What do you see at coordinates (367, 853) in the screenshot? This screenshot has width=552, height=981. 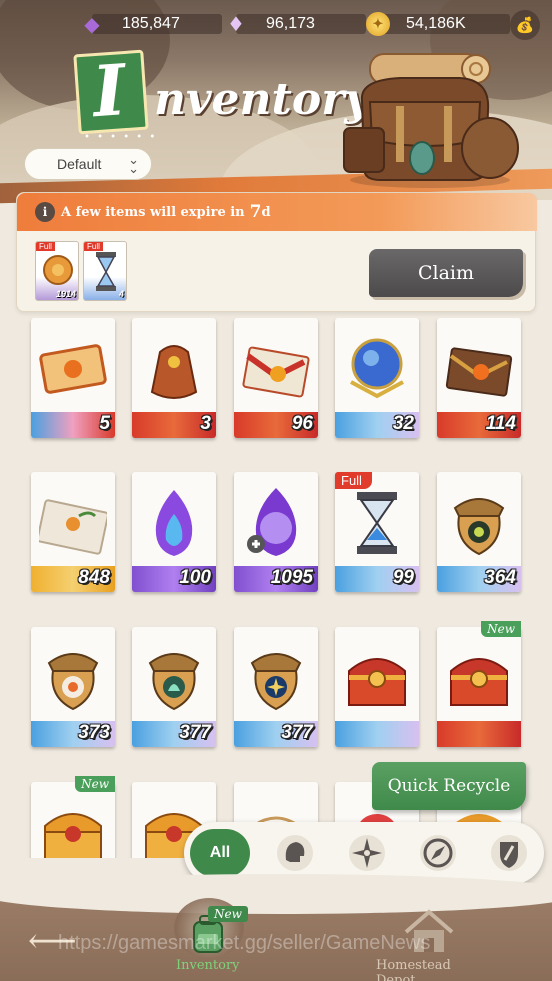 I see `shuriken-icon` at bounding box center [367, 853].